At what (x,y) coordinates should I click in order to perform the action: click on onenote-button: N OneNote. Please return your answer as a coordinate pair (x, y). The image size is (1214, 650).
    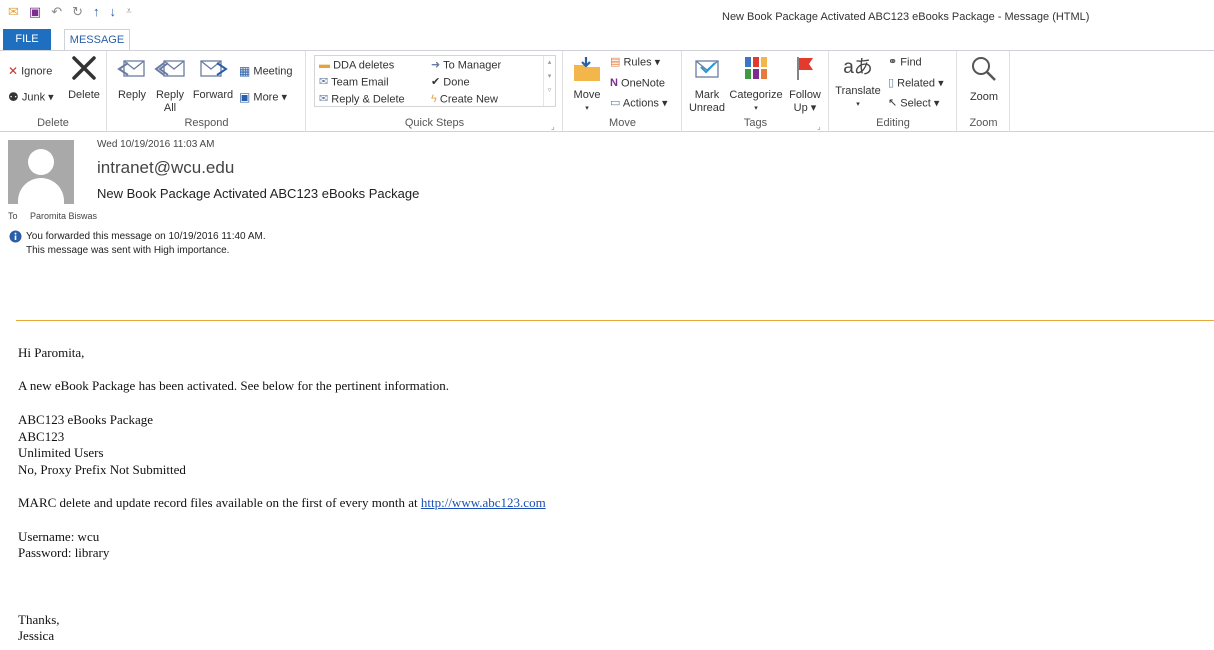
    Looking at the image, I should click on (637, 83).